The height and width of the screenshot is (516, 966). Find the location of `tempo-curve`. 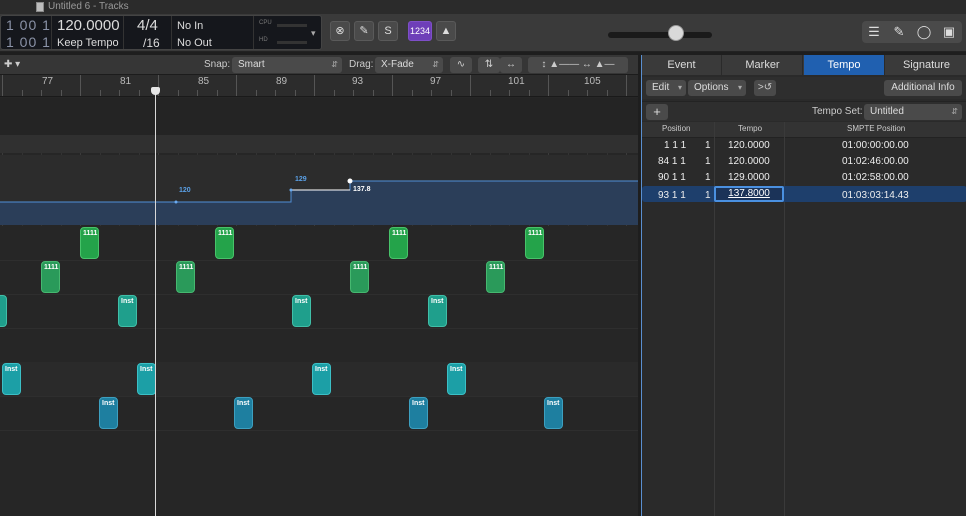

tempo-curve is located at coordinates (319, 190).